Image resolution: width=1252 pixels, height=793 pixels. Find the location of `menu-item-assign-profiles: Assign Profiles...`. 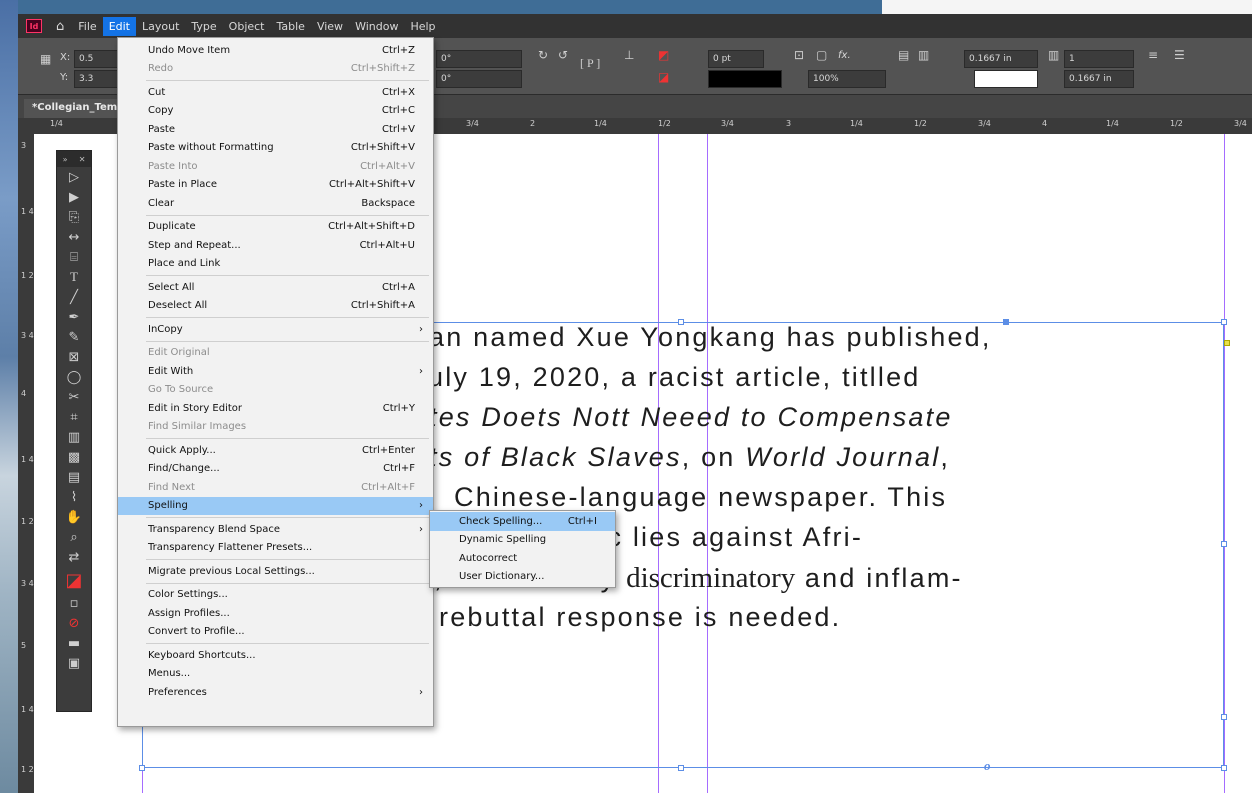

menu-item-assign-profiles: Assign Profiles... is located at coordinates (275, 613).